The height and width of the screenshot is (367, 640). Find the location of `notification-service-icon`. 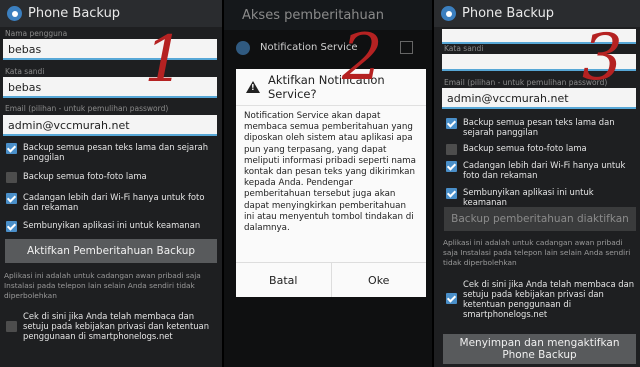

notification-service-icon is located at coordinates (243, 48).